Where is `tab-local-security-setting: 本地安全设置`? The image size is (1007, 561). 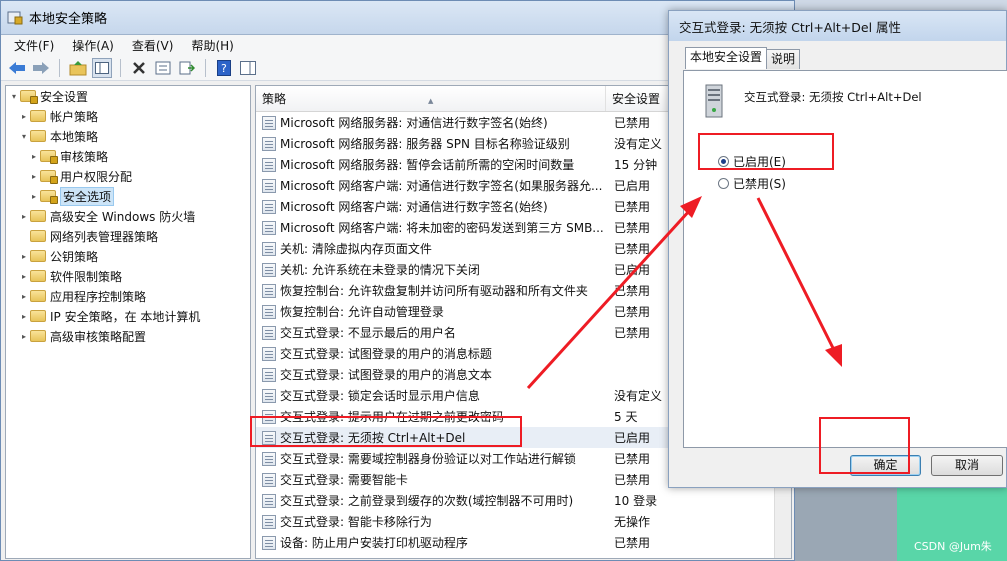
tab-local-security-setting: 本地安全设置 is located at coordinates (726, 58).